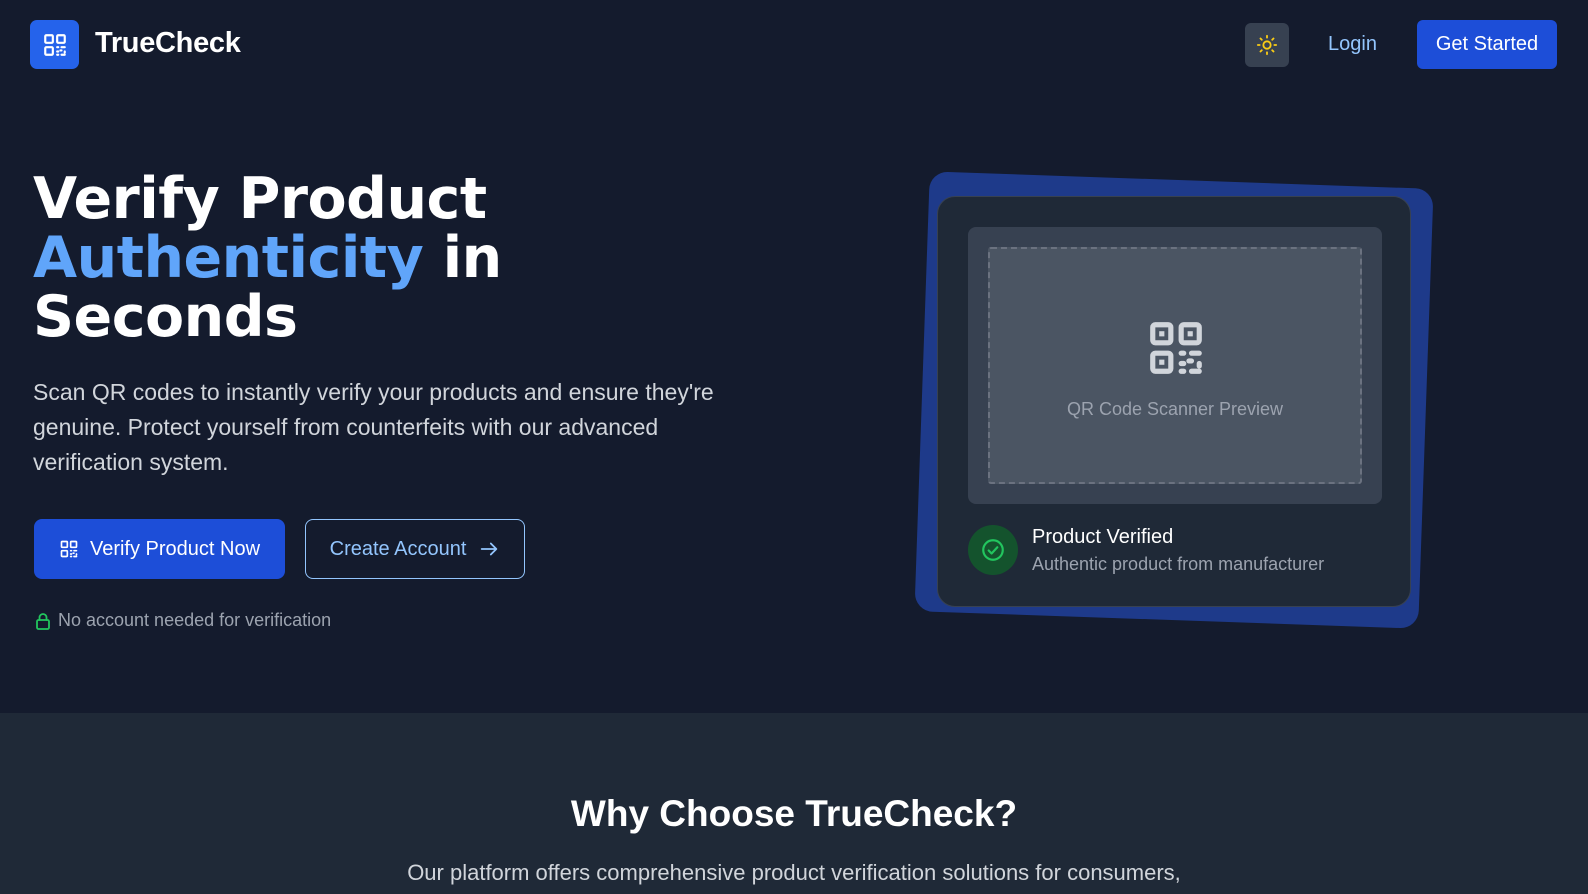 The width and height of the screenshot is (1588, 894). What do you see at coordinates (794, 45) in the screenshot?
I see `site-header: TrueCheck Login Get Started` at bounding box center [794, 45].